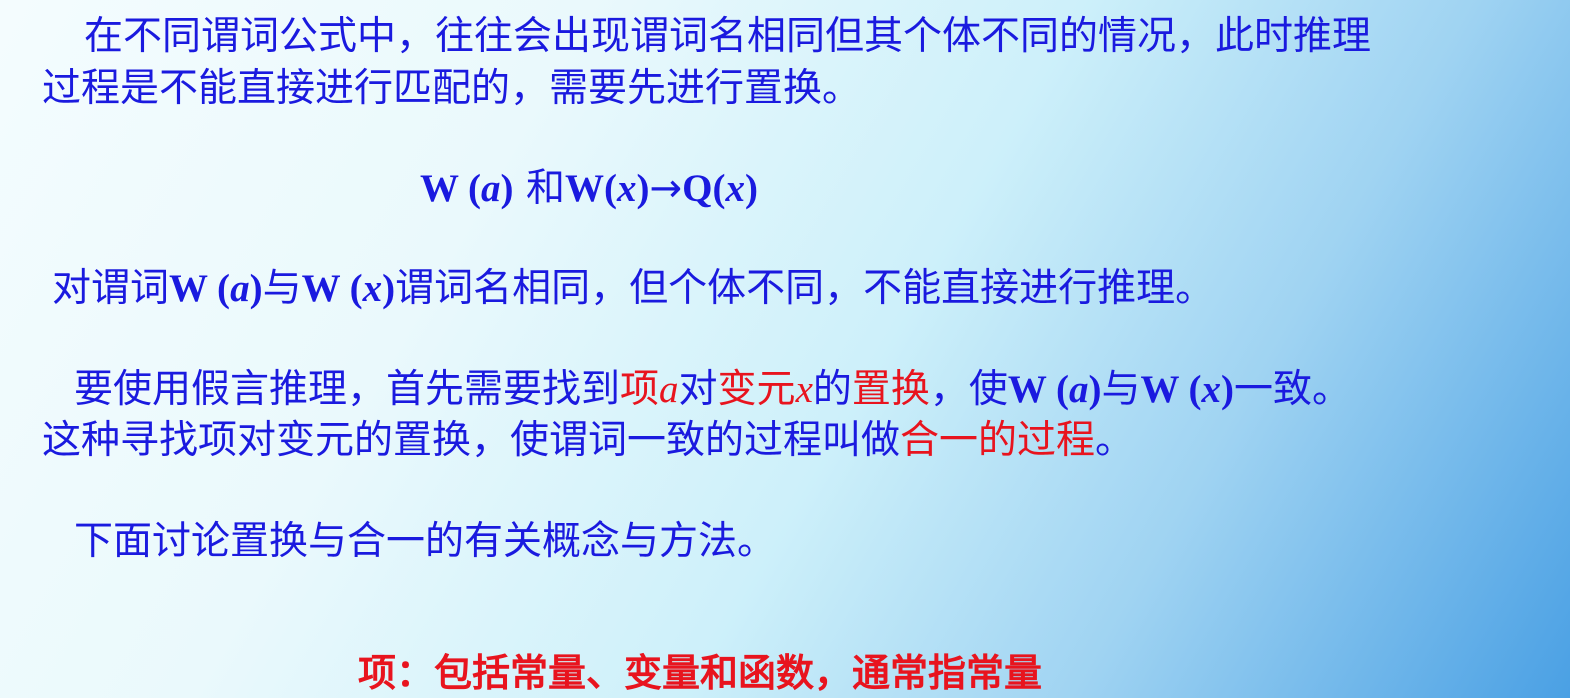 Image resolution: width=1570 pixels, height=698 pixels. What do you see at coordinates (666, 188) in the screenshot?
I see `formula-arrow: →` at bounding box center [666, 188].